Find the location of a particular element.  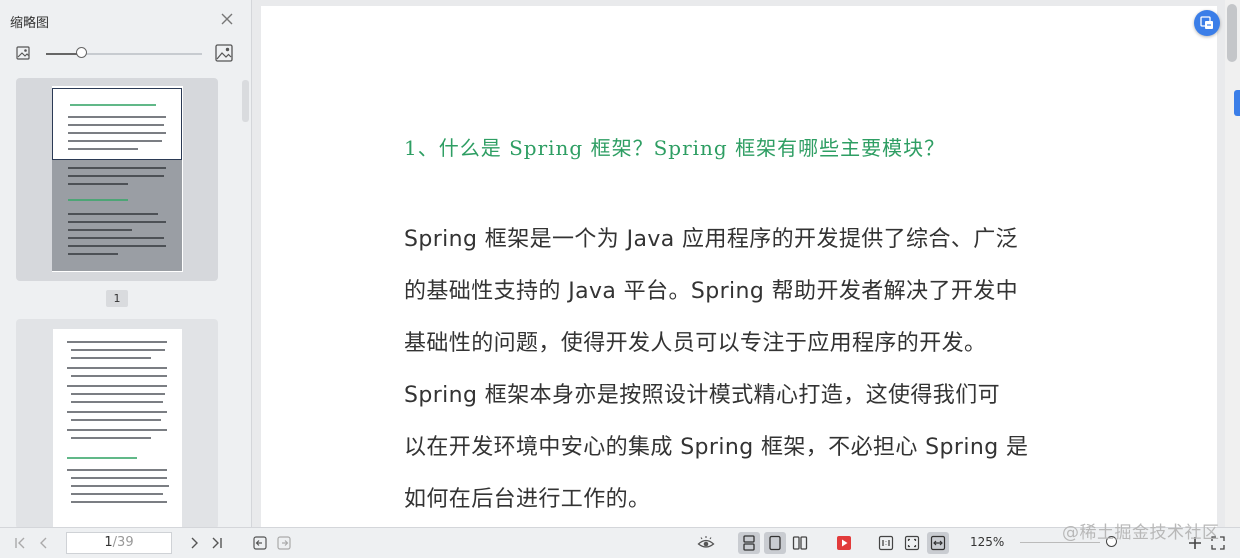

forward-icon is located at coordinates (284, 543).